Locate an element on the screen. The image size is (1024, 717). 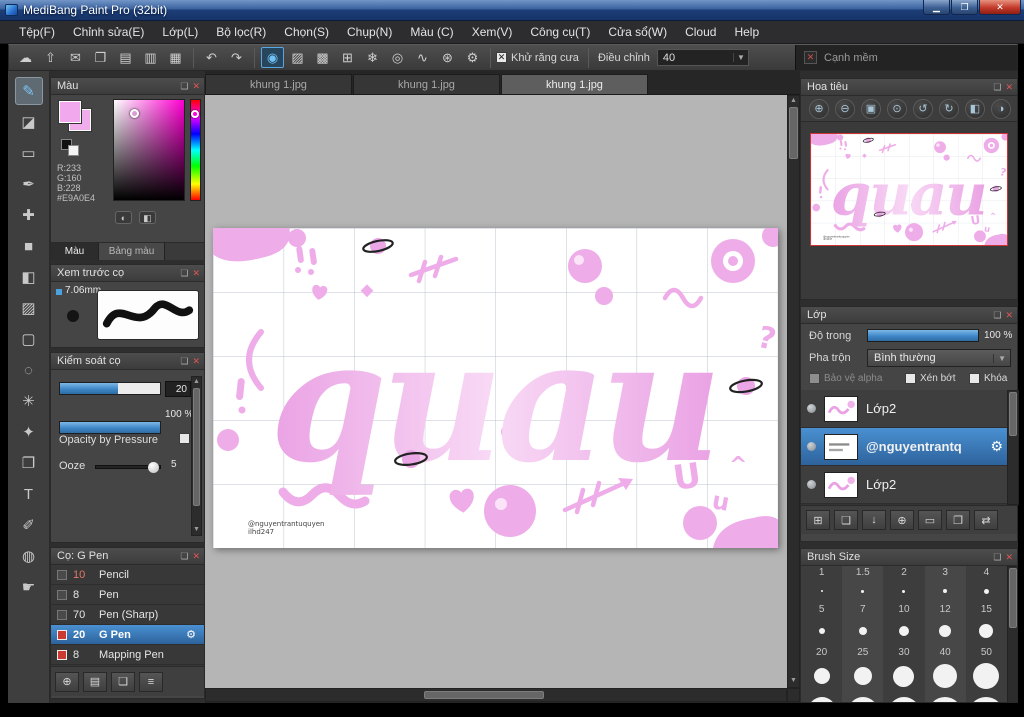
text-tool: T is located at coordinates (29, 494).